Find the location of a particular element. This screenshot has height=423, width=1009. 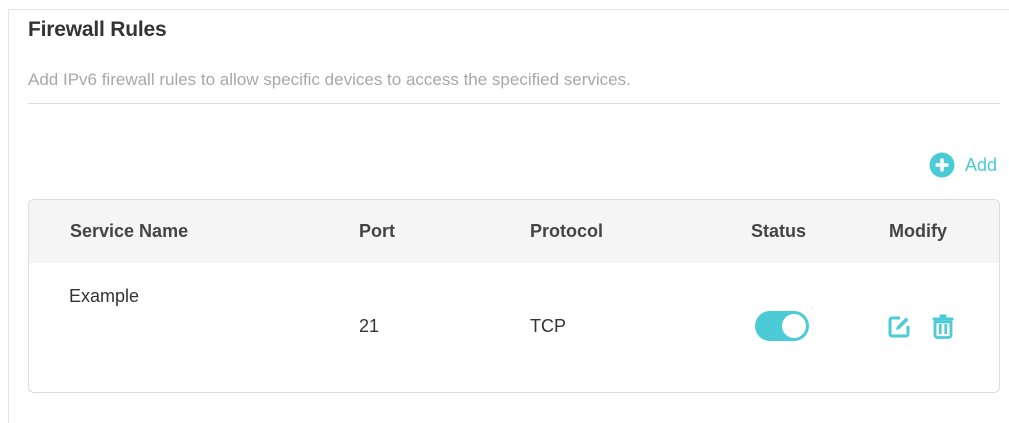

add-rule-button: Add is located at coordinates (963, 165).